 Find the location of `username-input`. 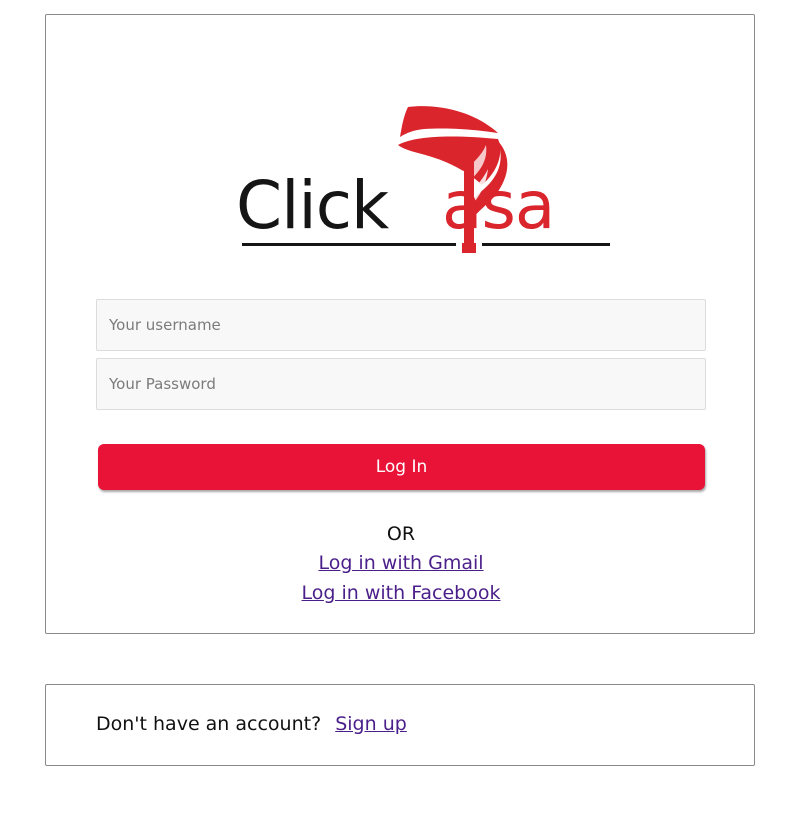

username-input is located at coordinates (401, 325).